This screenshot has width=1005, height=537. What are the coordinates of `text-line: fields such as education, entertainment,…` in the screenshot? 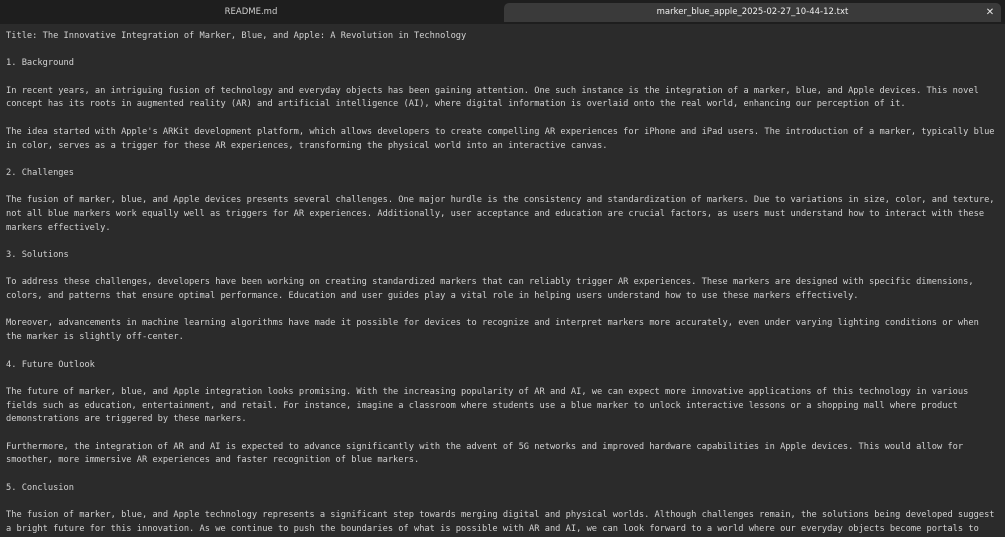 It's located at (482, 405).